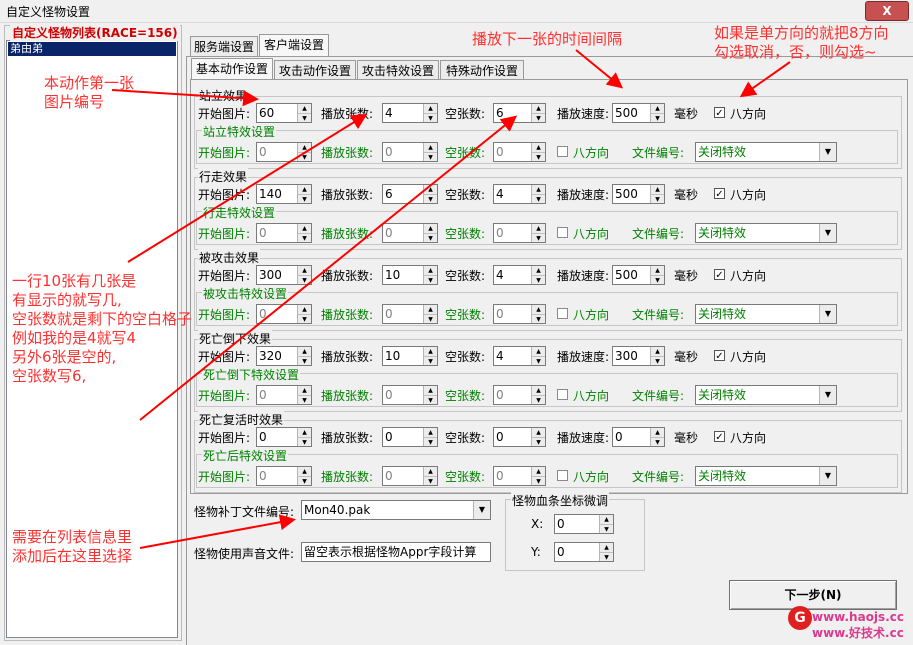 This screenshot has height=645, width=913. I want to click on arrow-patch-file, so click(217, 531).